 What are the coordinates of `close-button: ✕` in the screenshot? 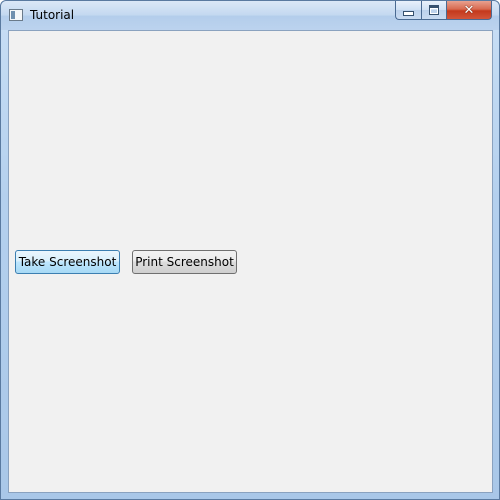 It's located at (469, 10).